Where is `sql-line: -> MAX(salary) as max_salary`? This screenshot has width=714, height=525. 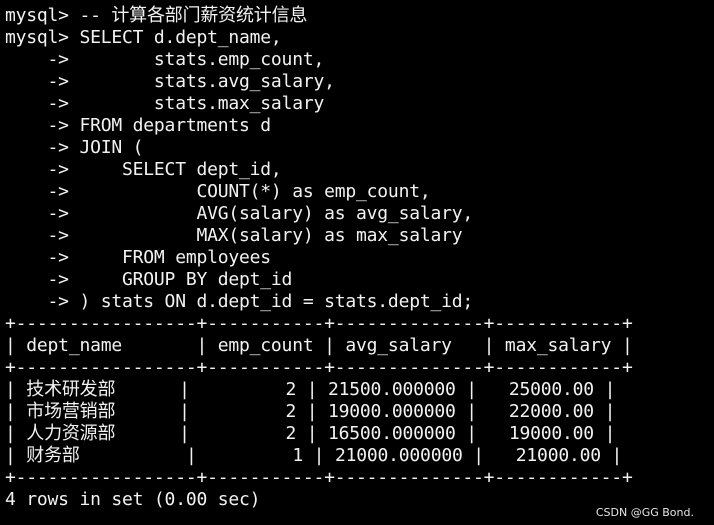 sql-line: -> MAX(salary) as max_salary is located at coordinates (234, 235).